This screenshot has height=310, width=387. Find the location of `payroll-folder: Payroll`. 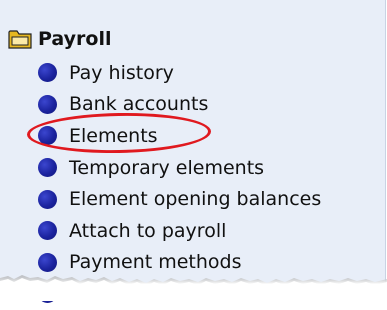

payroll-folder: Payroll is located at coordinates (60, 39).